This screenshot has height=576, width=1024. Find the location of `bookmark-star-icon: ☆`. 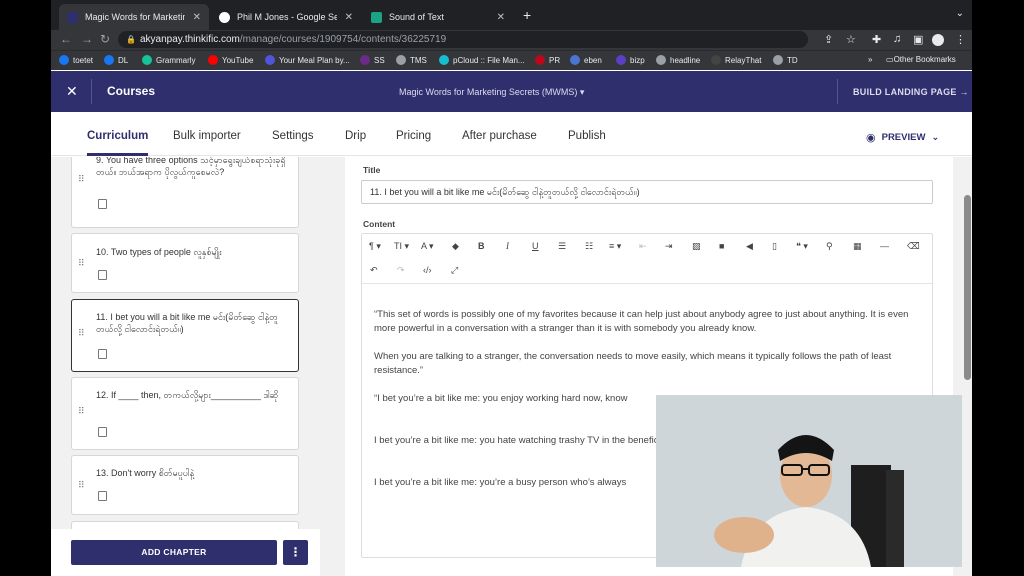

bookmark-star-icon: ☆ is located at coordinates (851, 39).